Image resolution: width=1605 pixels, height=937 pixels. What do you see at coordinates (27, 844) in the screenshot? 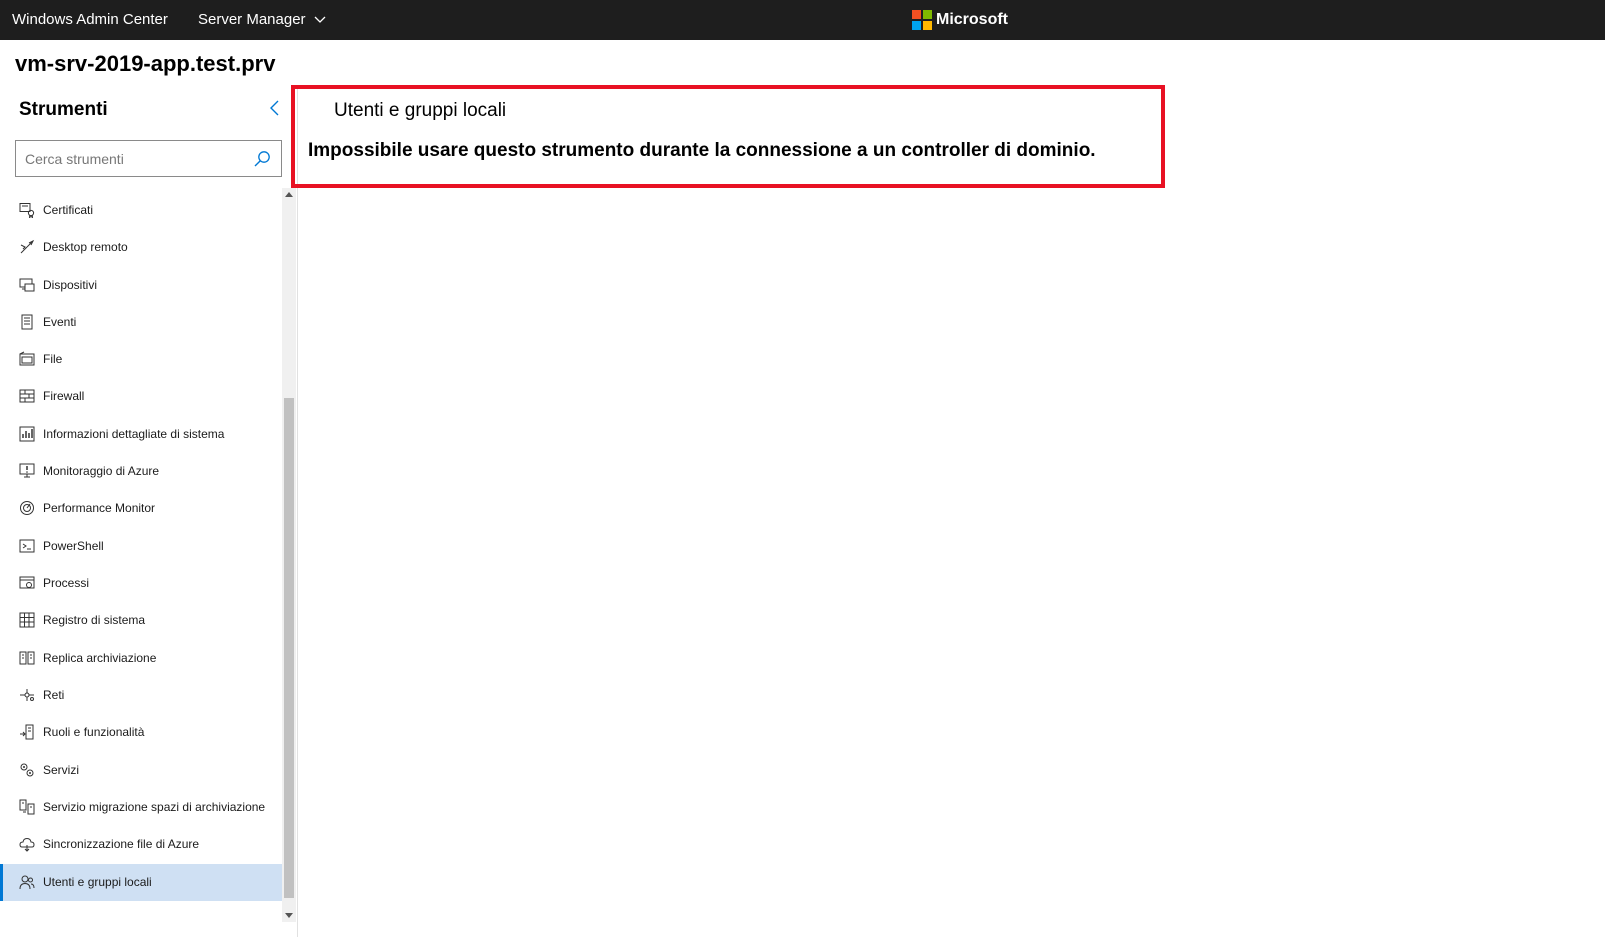
I see `azure-file-sync-icon` at bounding box center [27, 844].